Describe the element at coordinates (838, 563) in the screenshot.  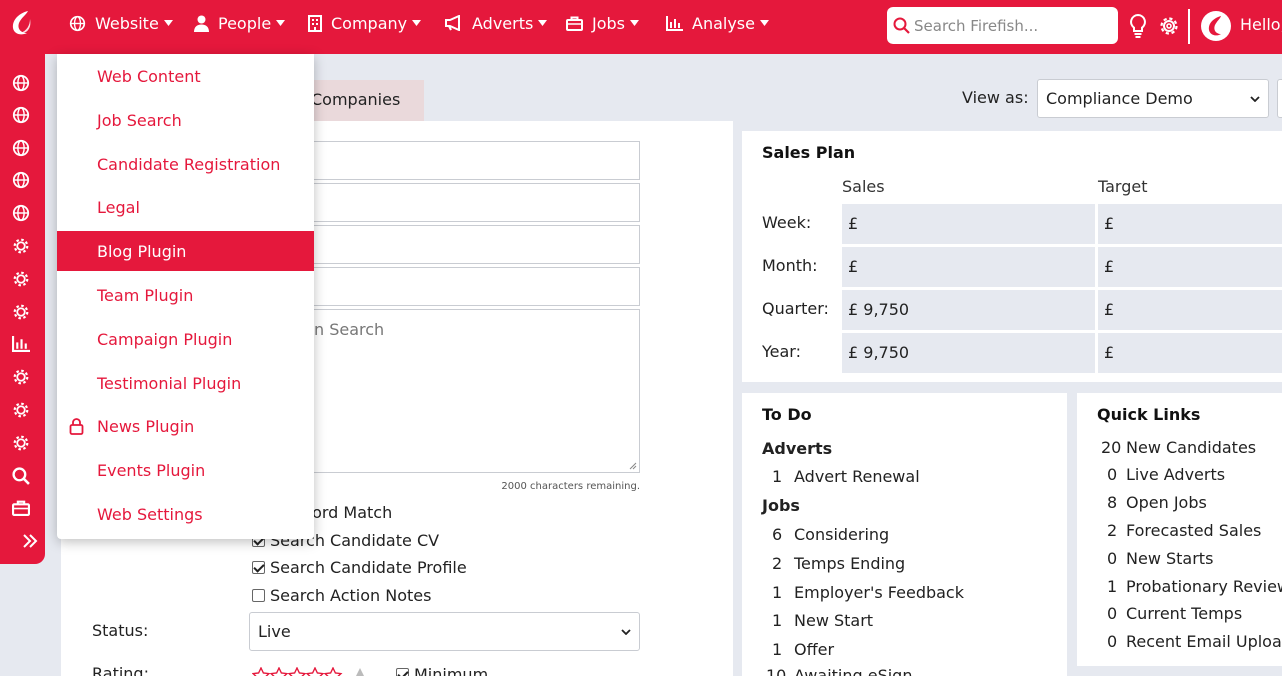
I see `todo-item: 2 Temps Ending` at that location.